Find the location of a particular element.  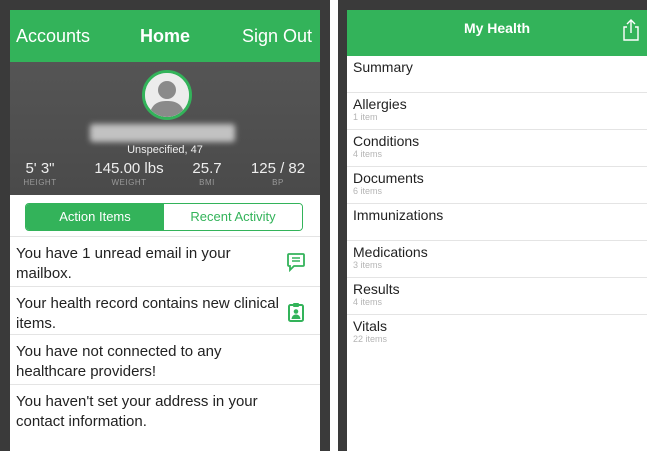

my-health-nav-bar: My Health is located at coordinates (497, 33).